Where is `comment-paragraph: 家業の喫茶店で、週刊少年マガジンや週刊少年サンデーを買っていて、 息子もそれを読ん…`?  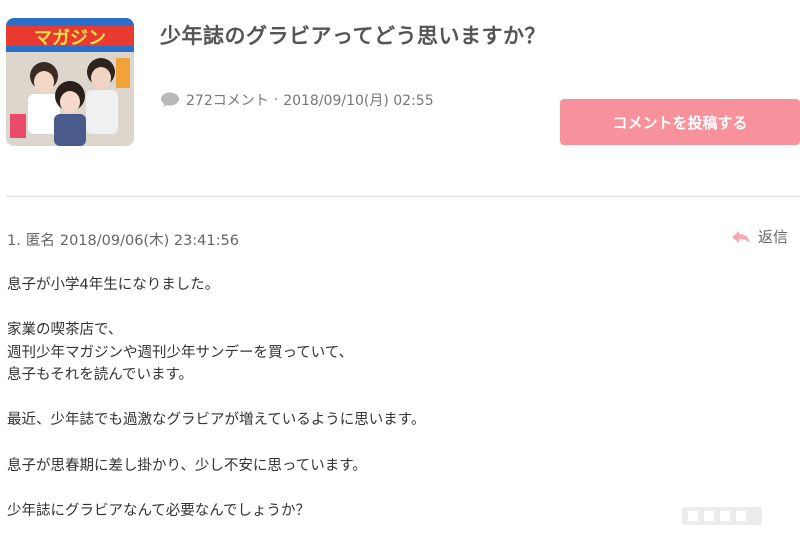
comment-paragraph: 家業の喫茶店で、週刊少年マガジンや週刊少年サンデーを買っていて、 息子もそれを読ん… is located at coordinates (216, 352).